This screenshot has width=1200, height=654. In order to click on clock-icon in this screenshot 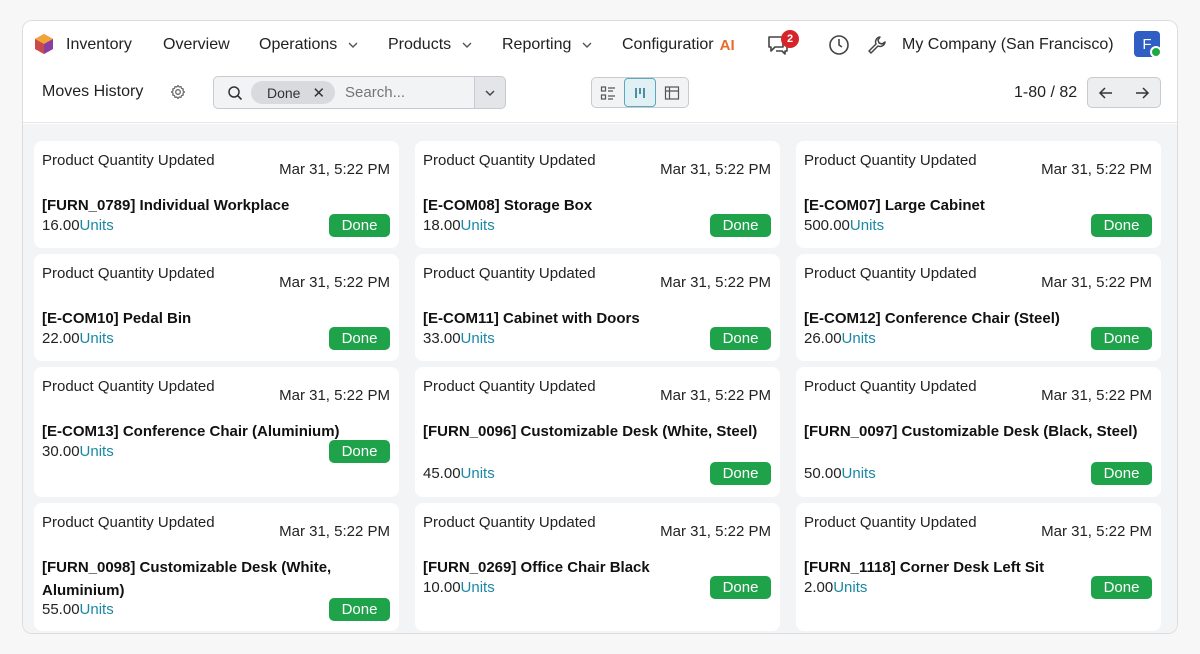, I will do `click(839, 45)`.